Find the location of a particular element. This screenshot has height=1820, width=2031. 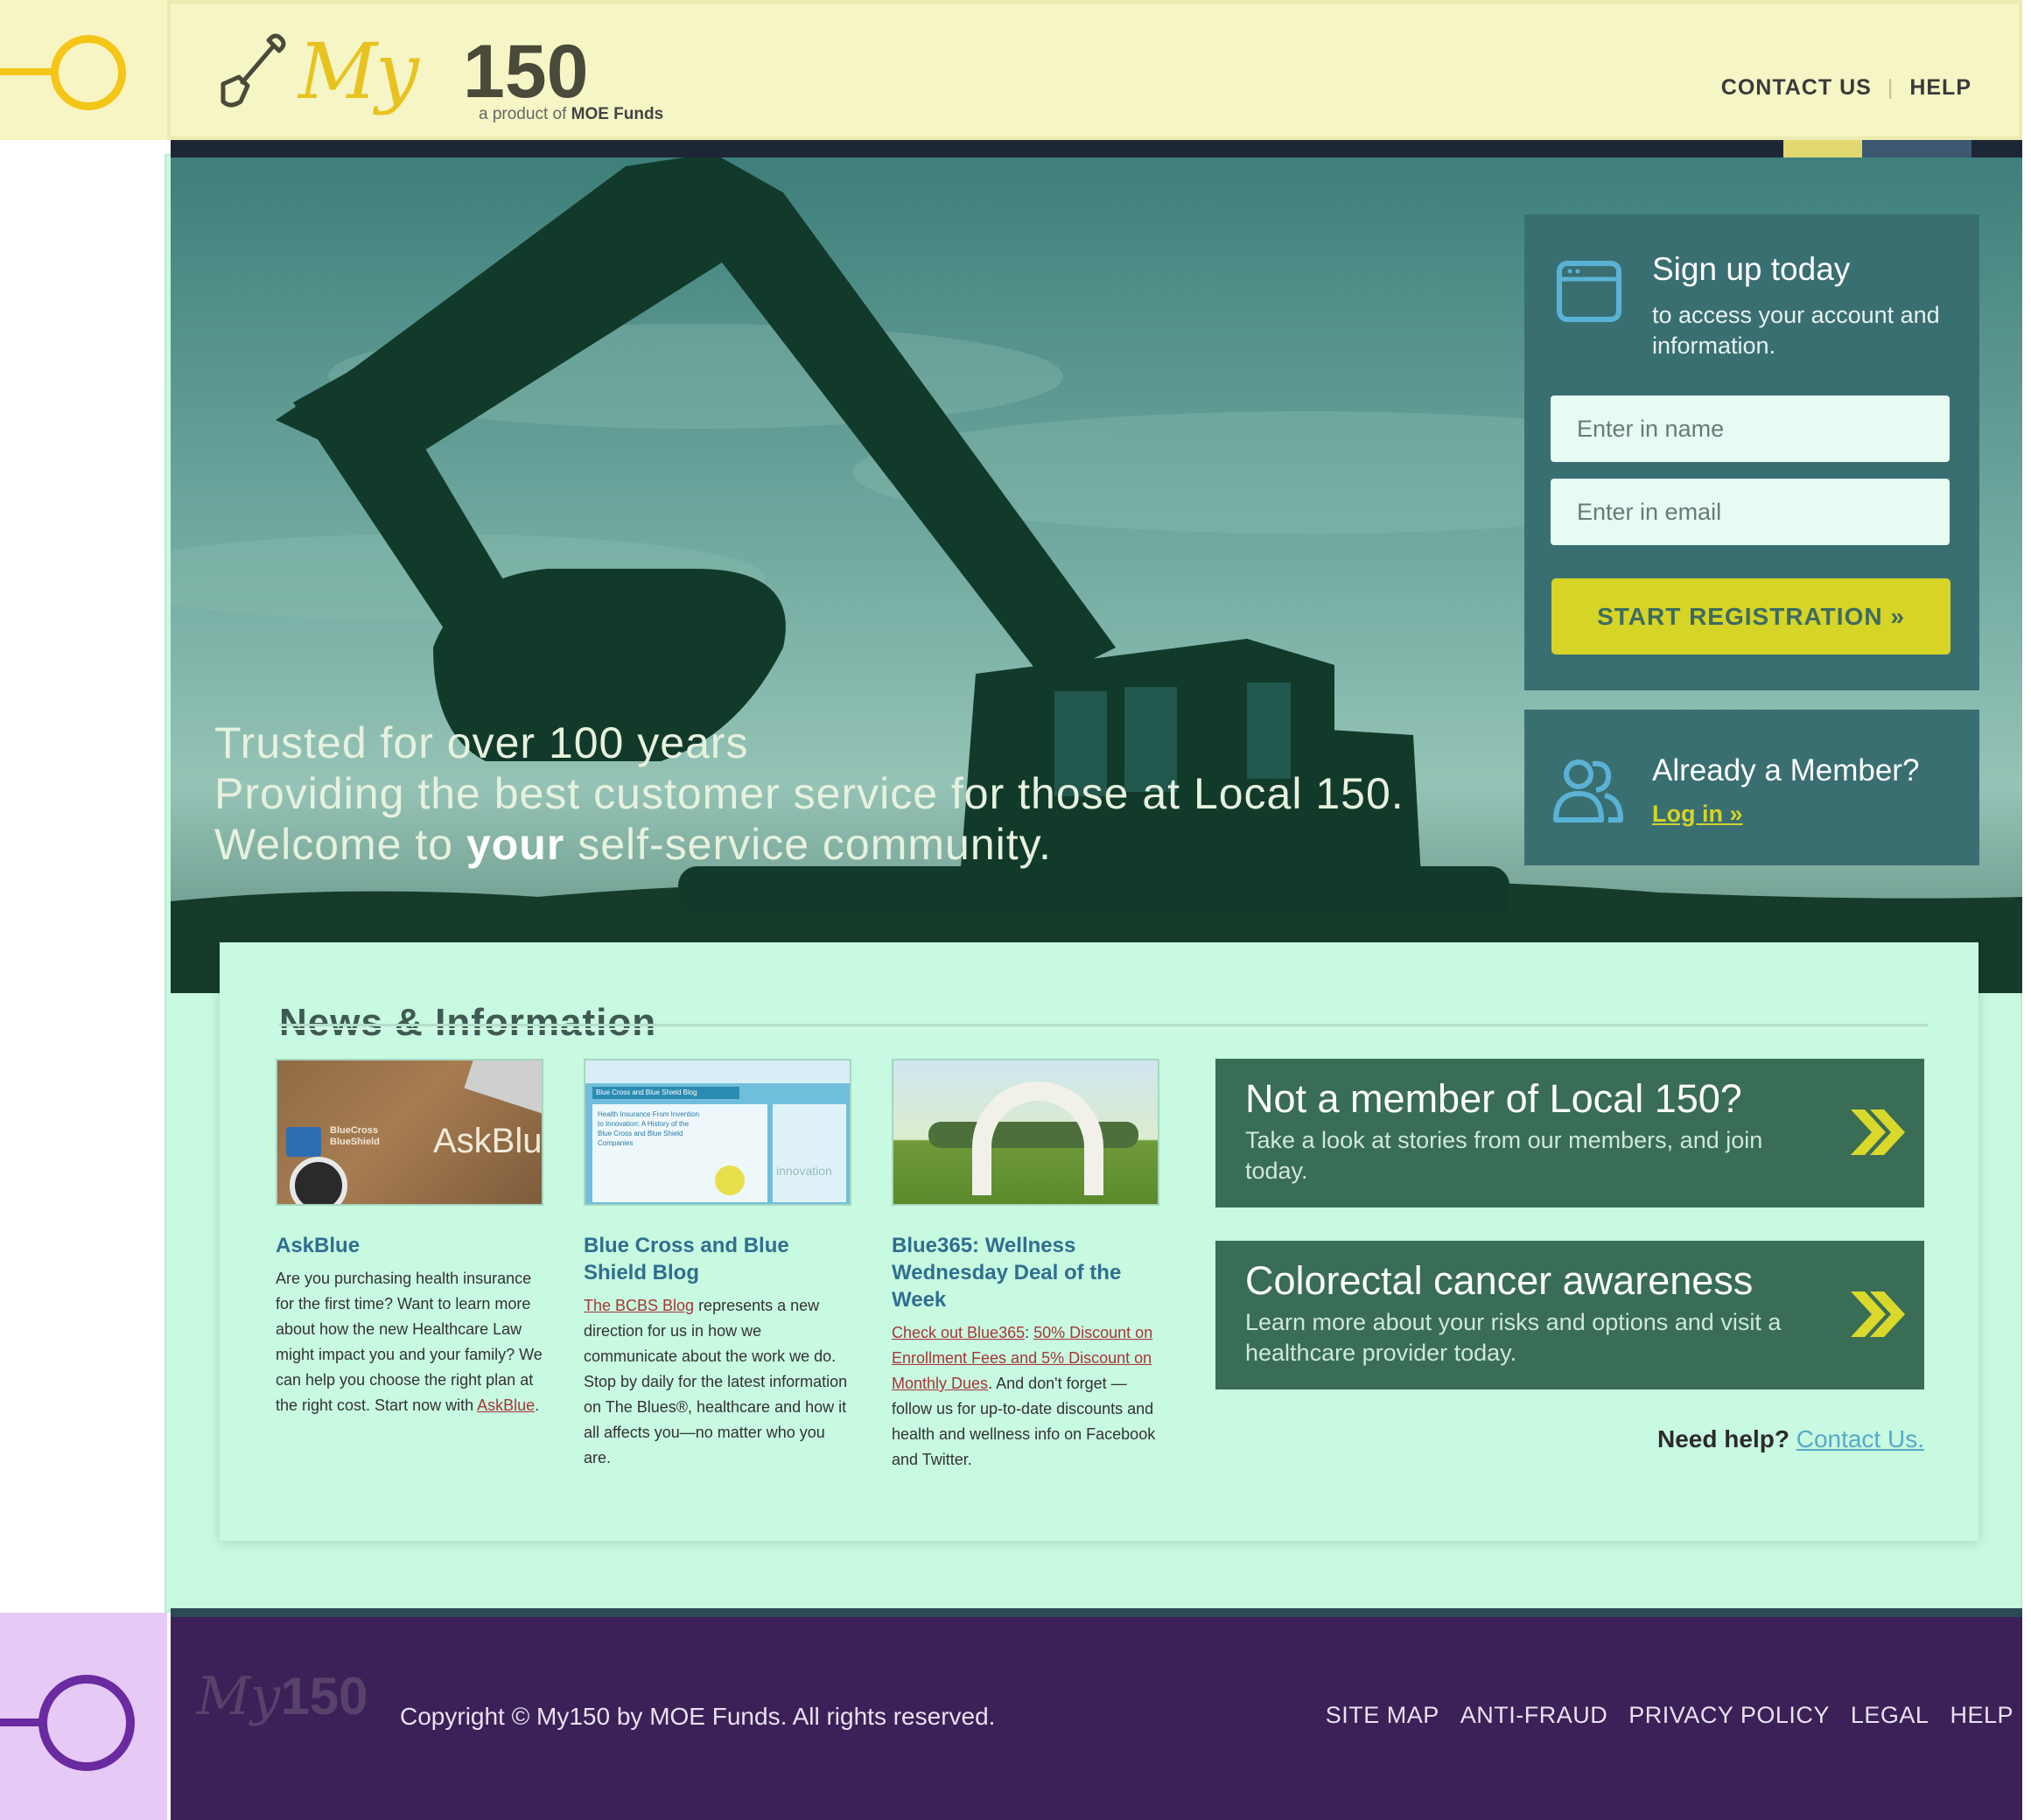

news-heading: News & Information is located at coordinates (468, 1022).